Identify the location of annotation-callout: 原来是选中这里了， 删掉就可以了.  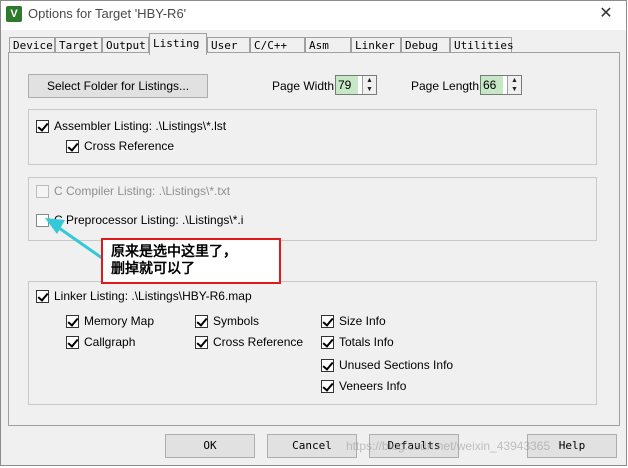
(191, 261).